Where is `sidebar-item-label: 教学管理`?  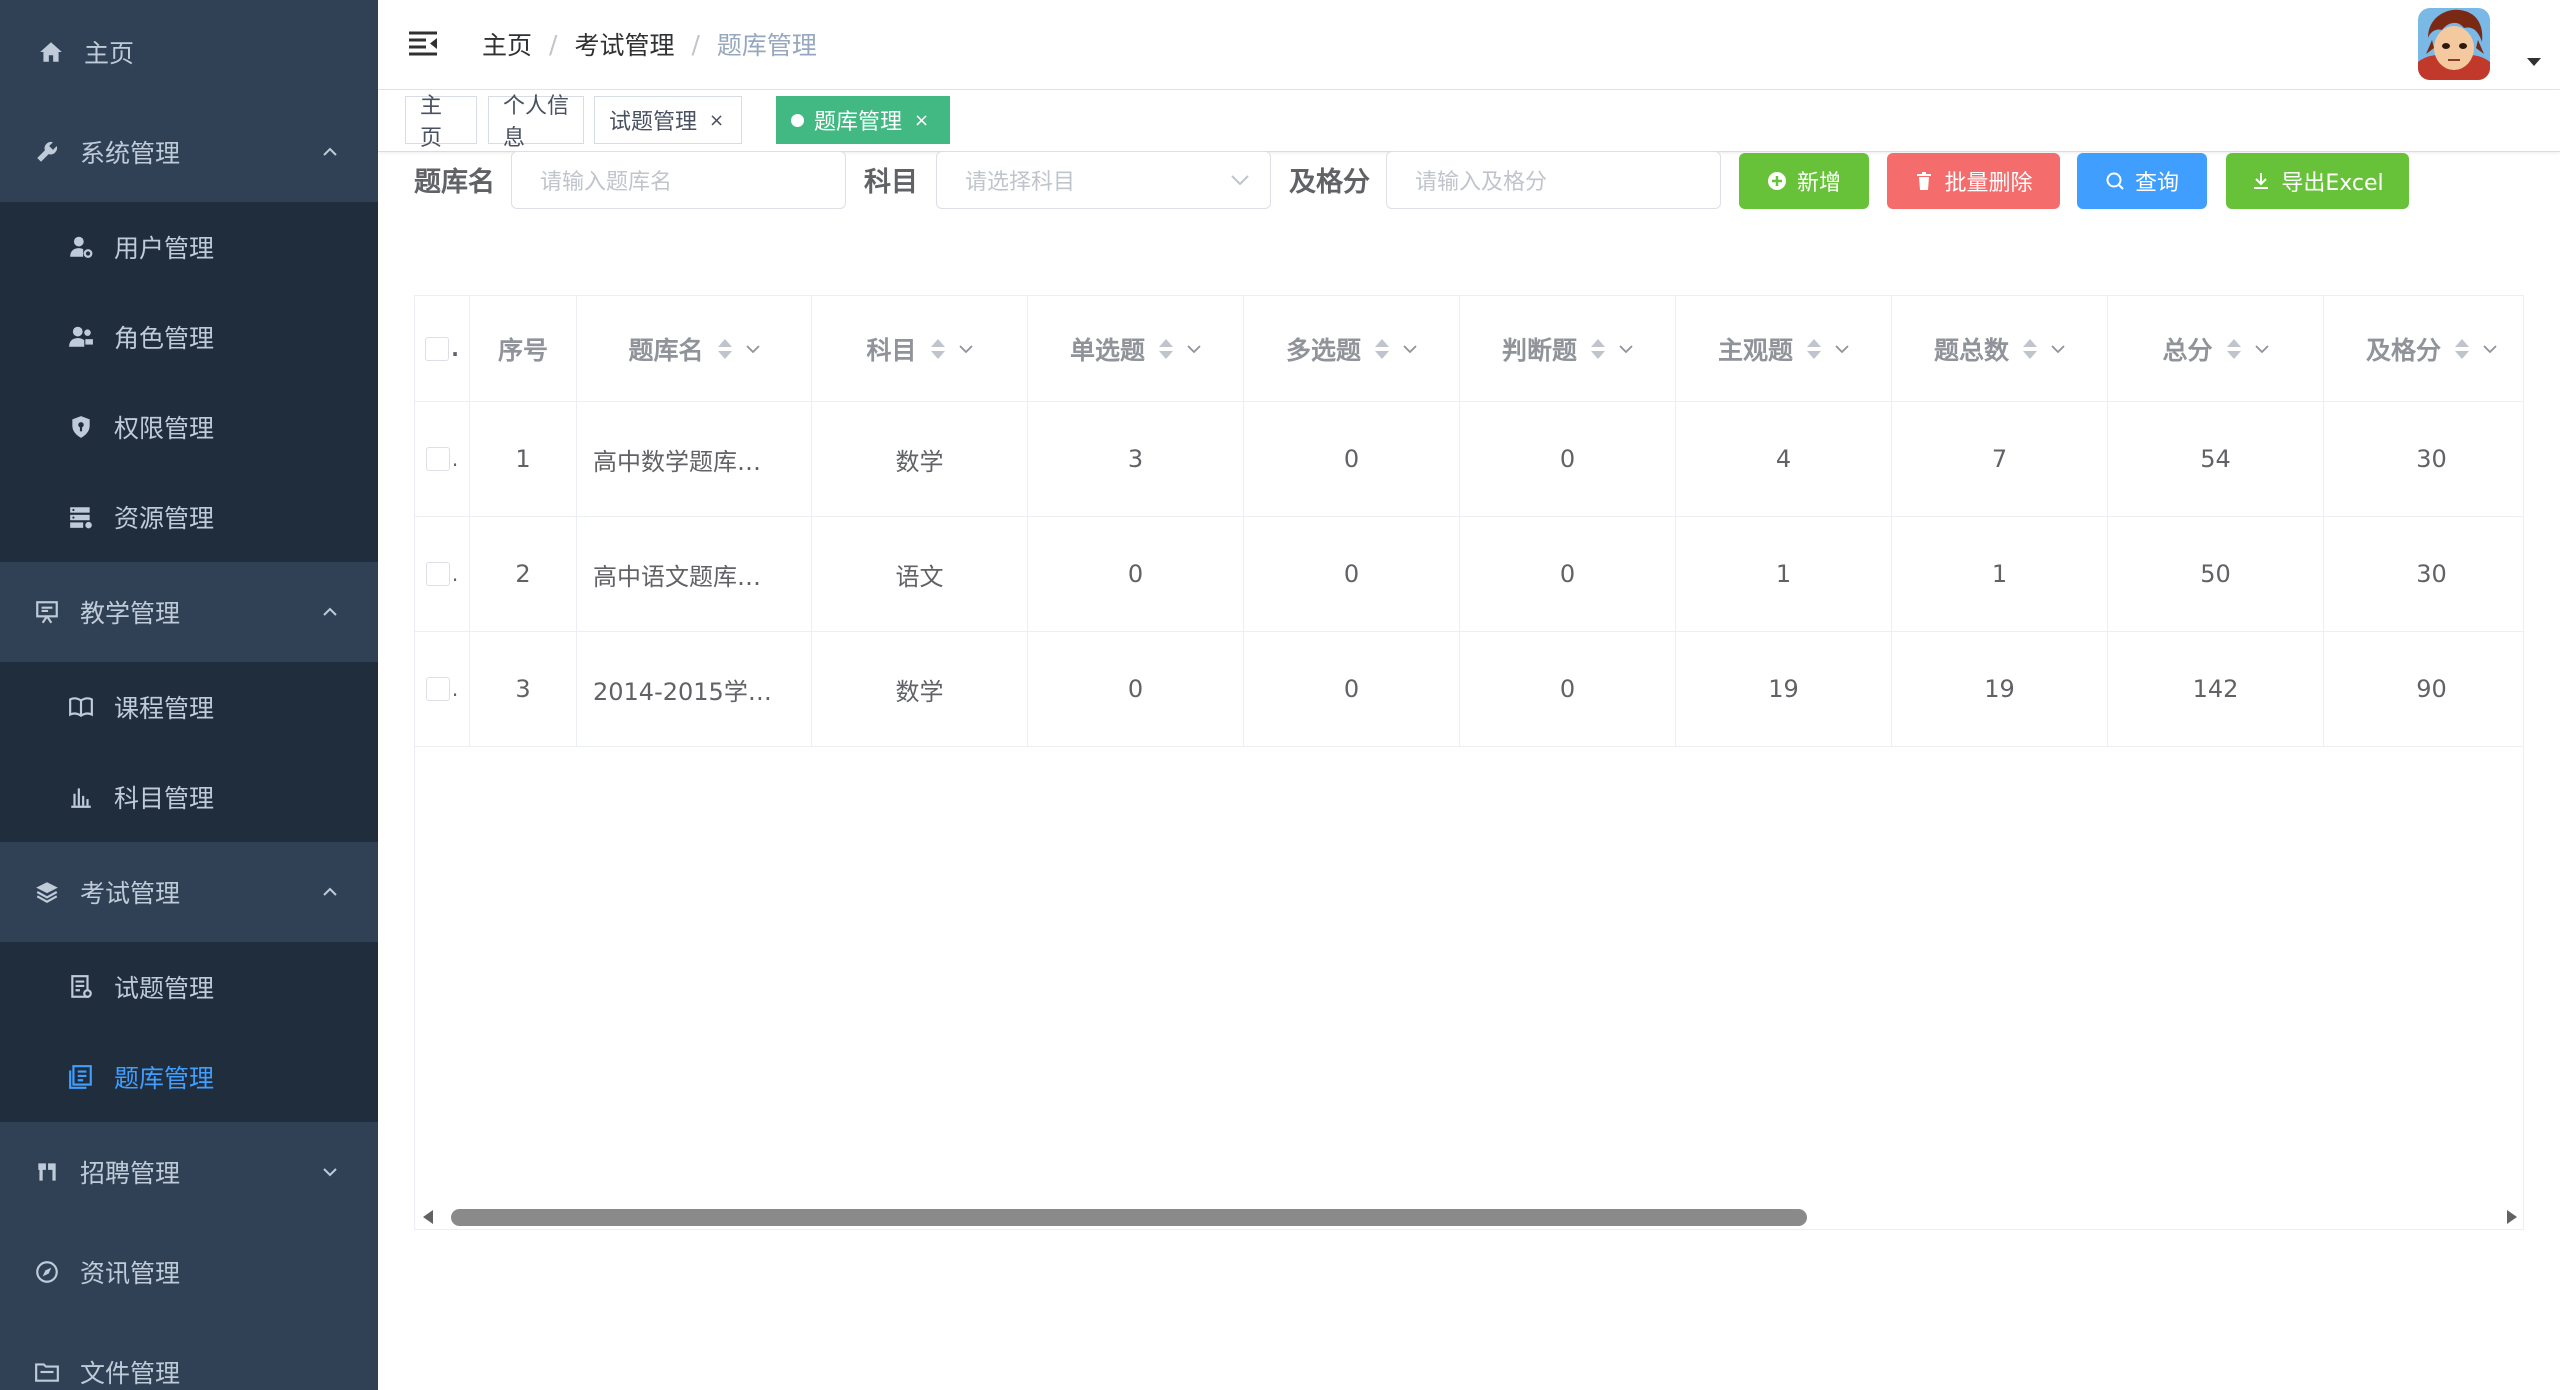 sidebar-item-label: 教学管理 is located at coordinates (130, 613).